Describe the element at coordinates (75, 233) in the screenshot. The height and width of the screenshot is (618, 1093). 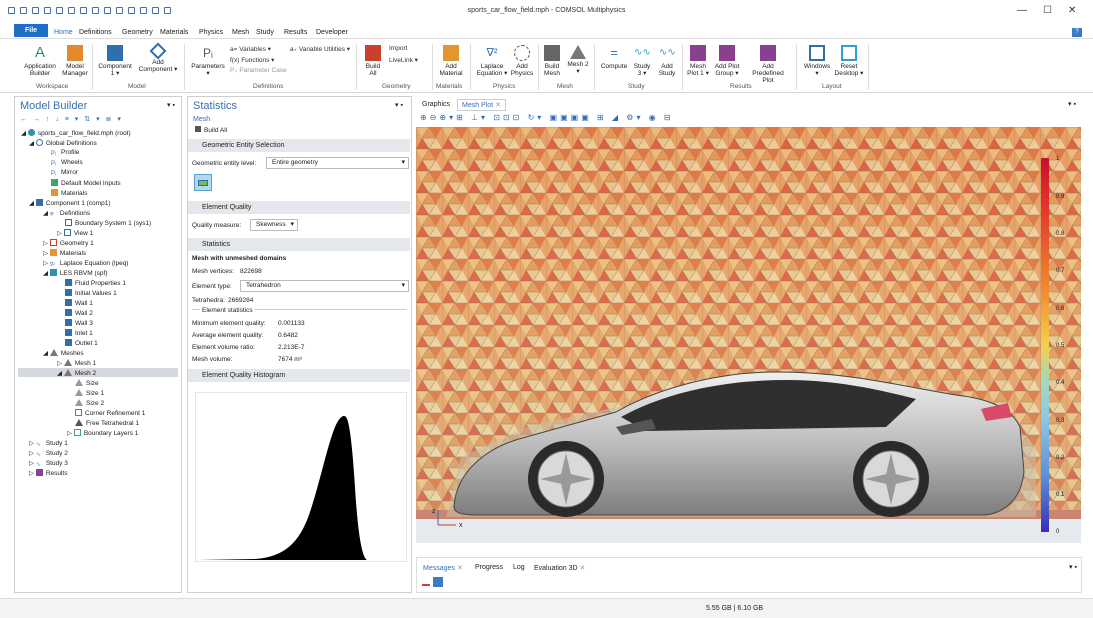
I see `tree-node-view1: ▷ View 1` at that location.